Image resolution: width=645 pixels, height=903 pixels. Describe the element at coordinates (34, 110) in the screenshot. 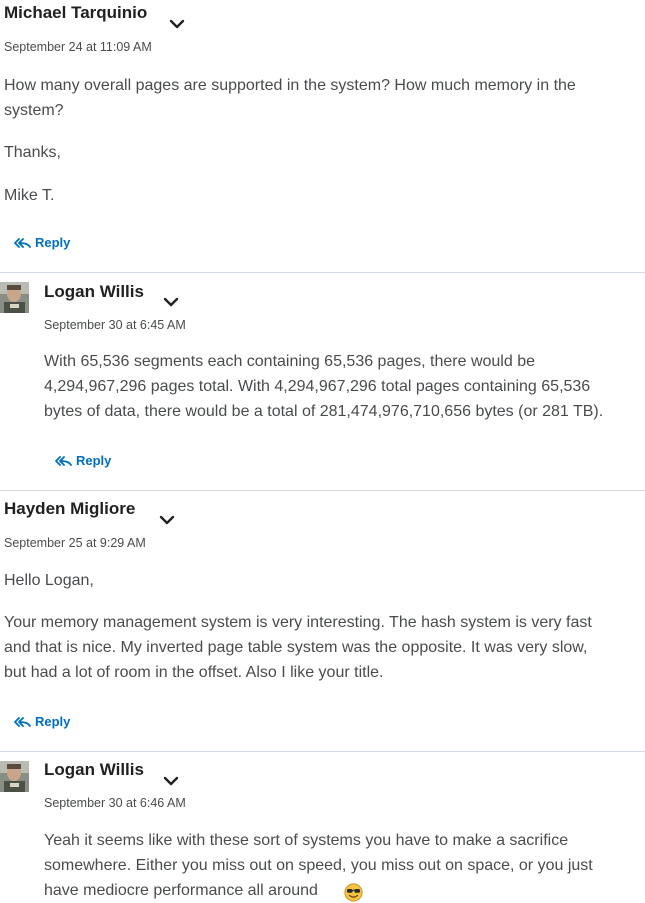

I see `post-body-line: system?` at that location.